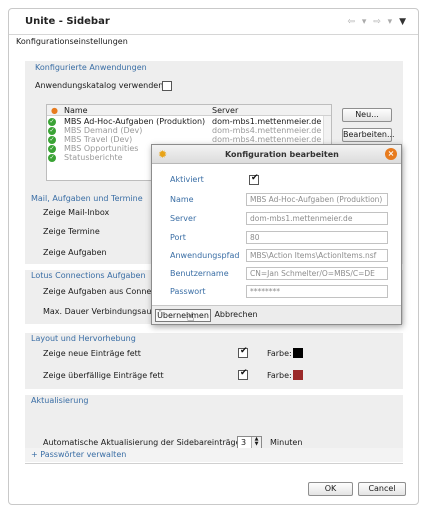 The image size is (422, 510). Describe the element at coordinates (87, 198) in the screenshot. I see `section-title-mail: Mail, Aufgaben und Termine` at that location.